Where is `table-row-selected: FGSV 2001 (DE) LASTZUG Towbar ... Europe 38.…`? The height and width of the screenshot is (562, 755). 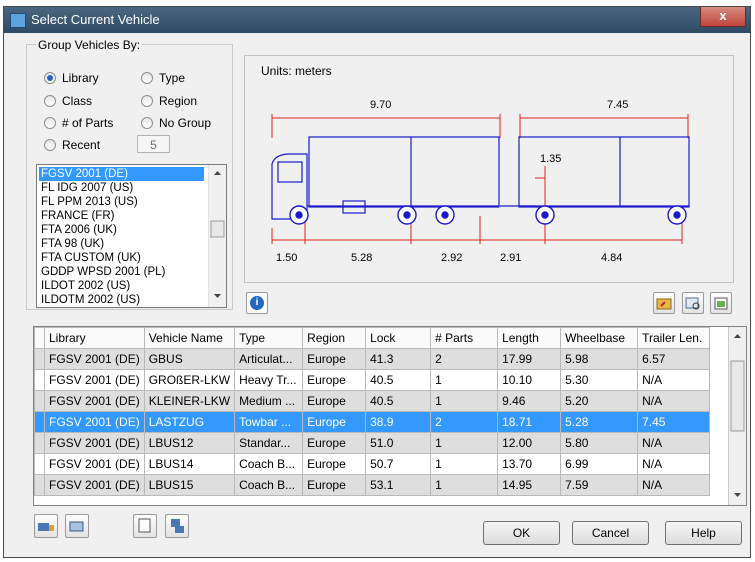 table-row-selected: FGSV 2001 (DE) LASTZUG Towbar ... Europe 38.… is located at coordinates (372, 422).